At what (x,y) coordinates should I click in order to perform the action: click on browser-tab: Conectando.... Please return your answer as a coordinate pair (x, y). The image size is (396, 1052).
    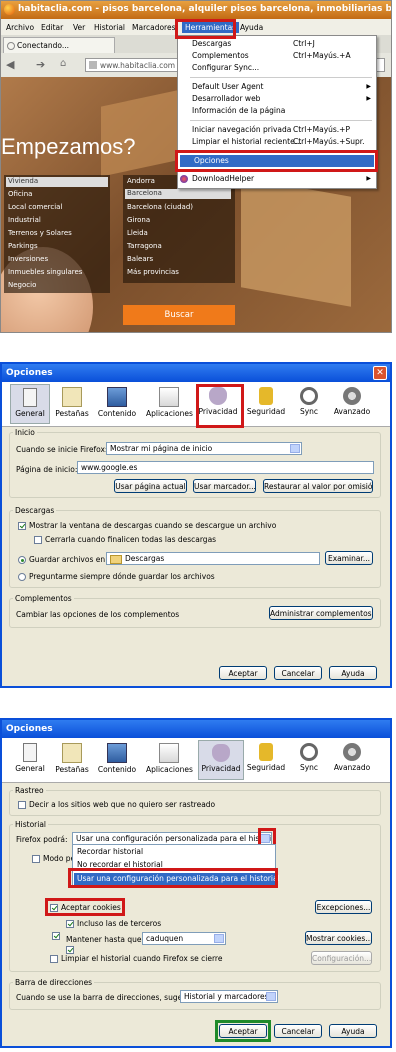
    Looking at the image, I should click on (59, 45).